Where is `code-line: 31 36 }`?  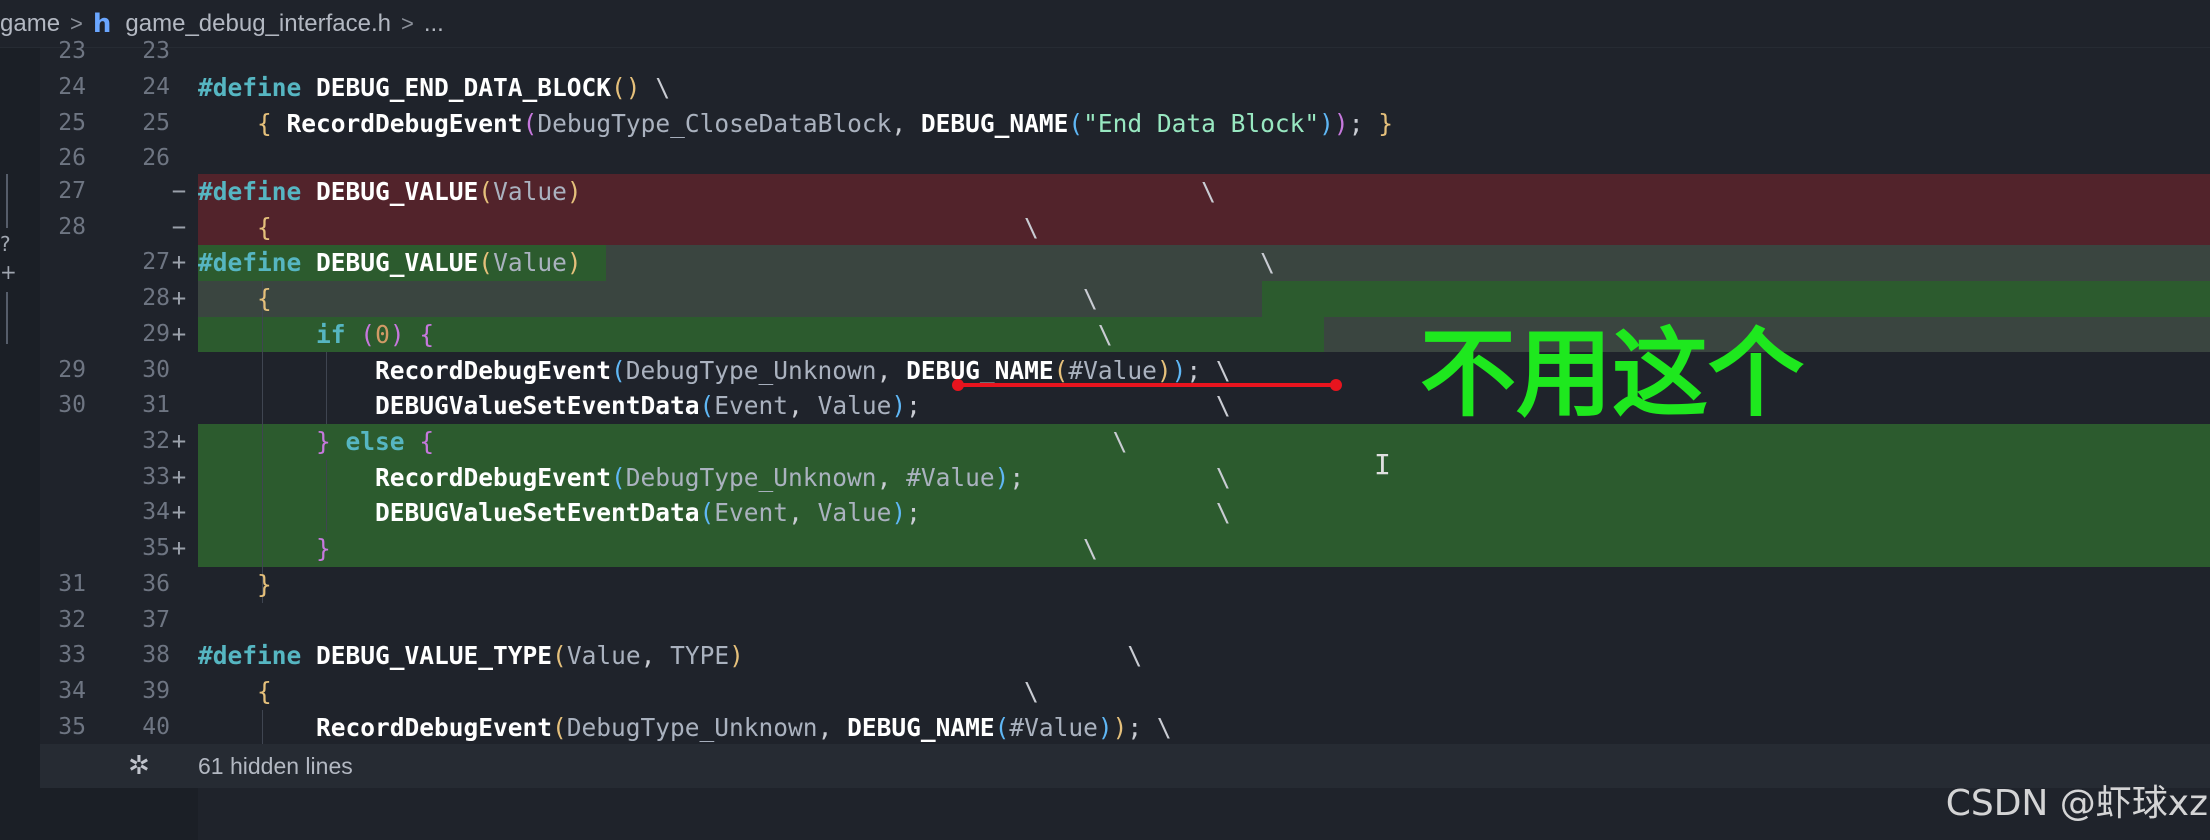 code-line: 31 36 } is located at coordinates (1125, 585).